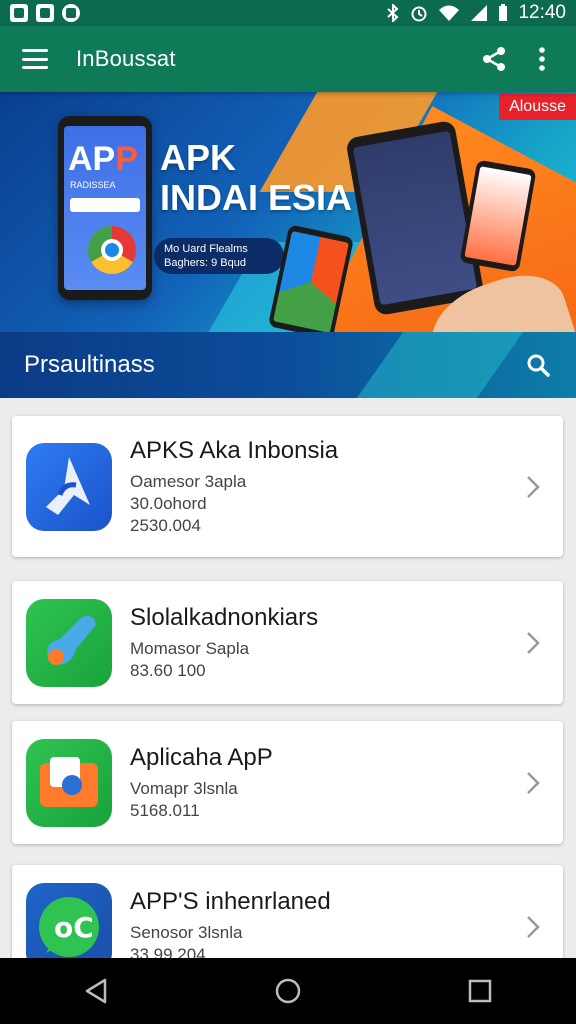 The height and width of the screenshot is (1024, 576). Describe the element at coordinates (219, 256) in the screenshot. I see `banner-pill: Mo Uard Flealms Baghers: 9 Bqud` at that location.